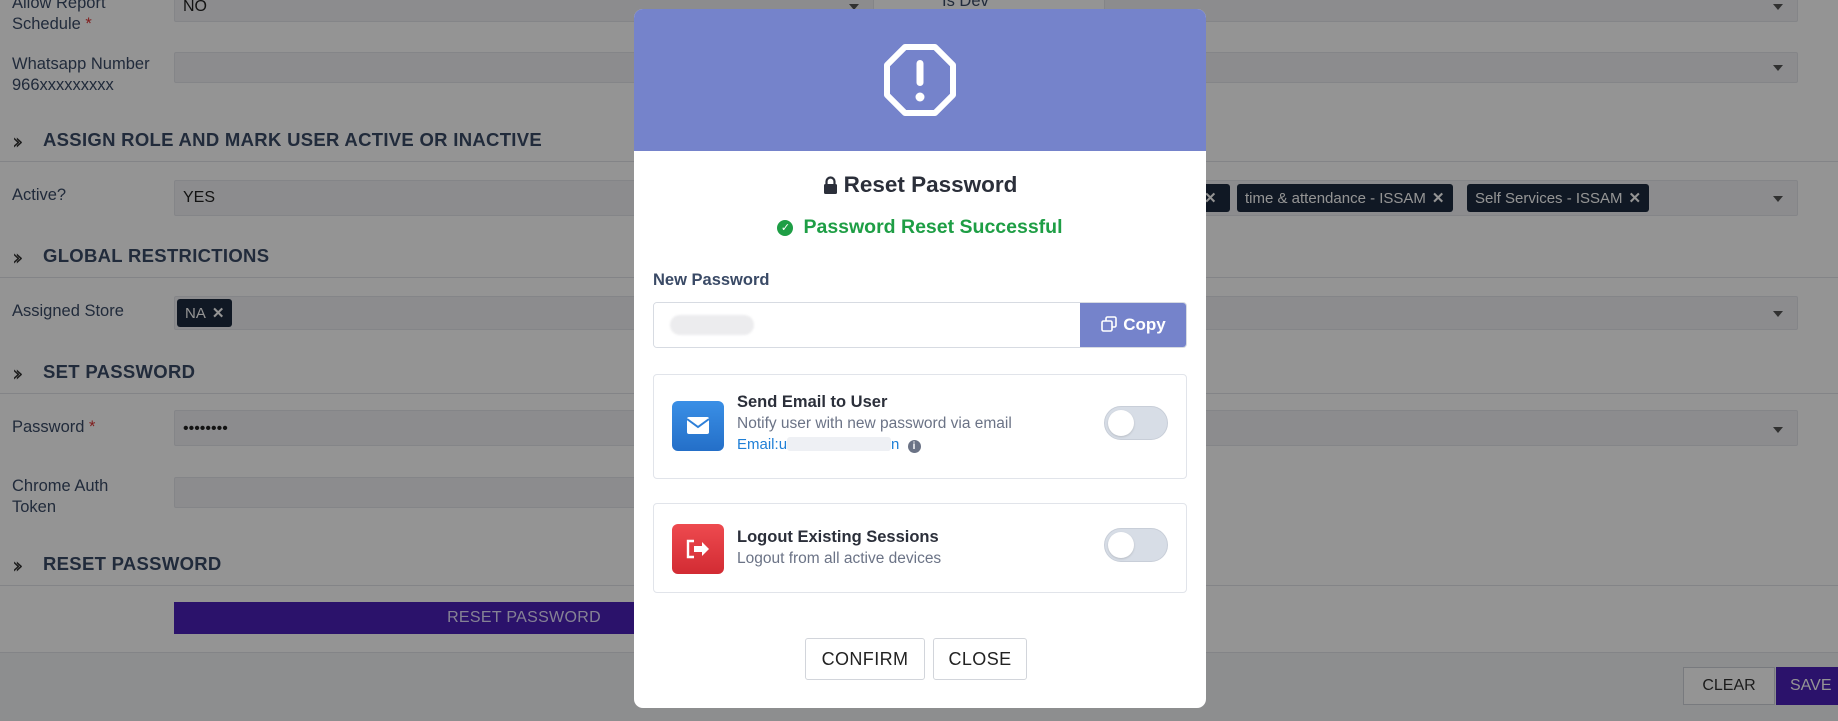 The width and height of the screenshot is (1838, 721). I want to click on logout-title: Logout Existing Sessions, so click(838, 537).